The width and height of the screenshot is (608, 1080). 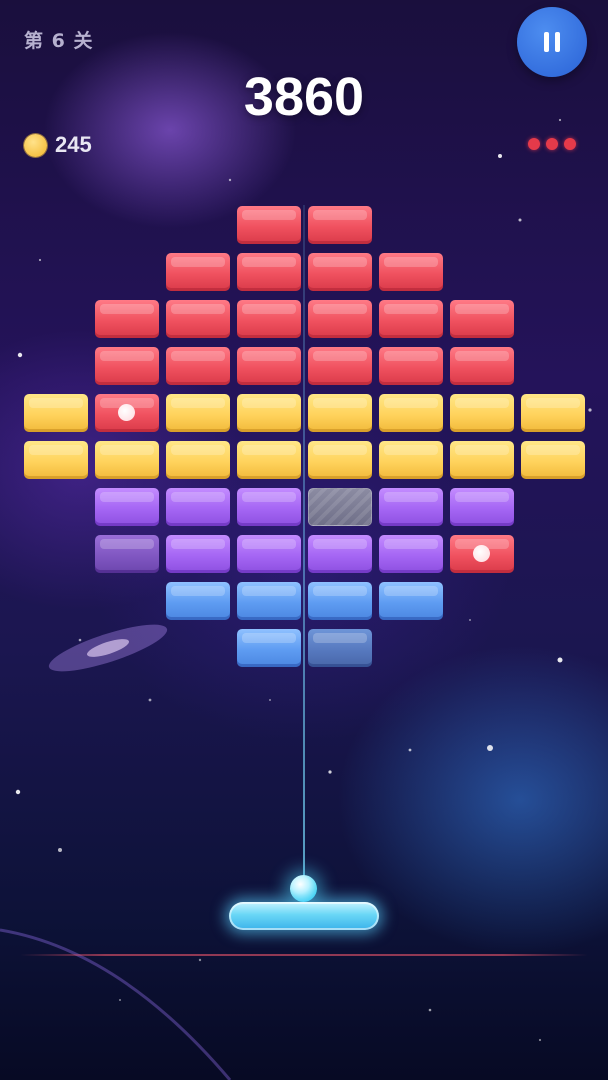 What do you see at coordinates (303, 888) in the screenshot?
I see `ball` at bounding box center [303, 888].